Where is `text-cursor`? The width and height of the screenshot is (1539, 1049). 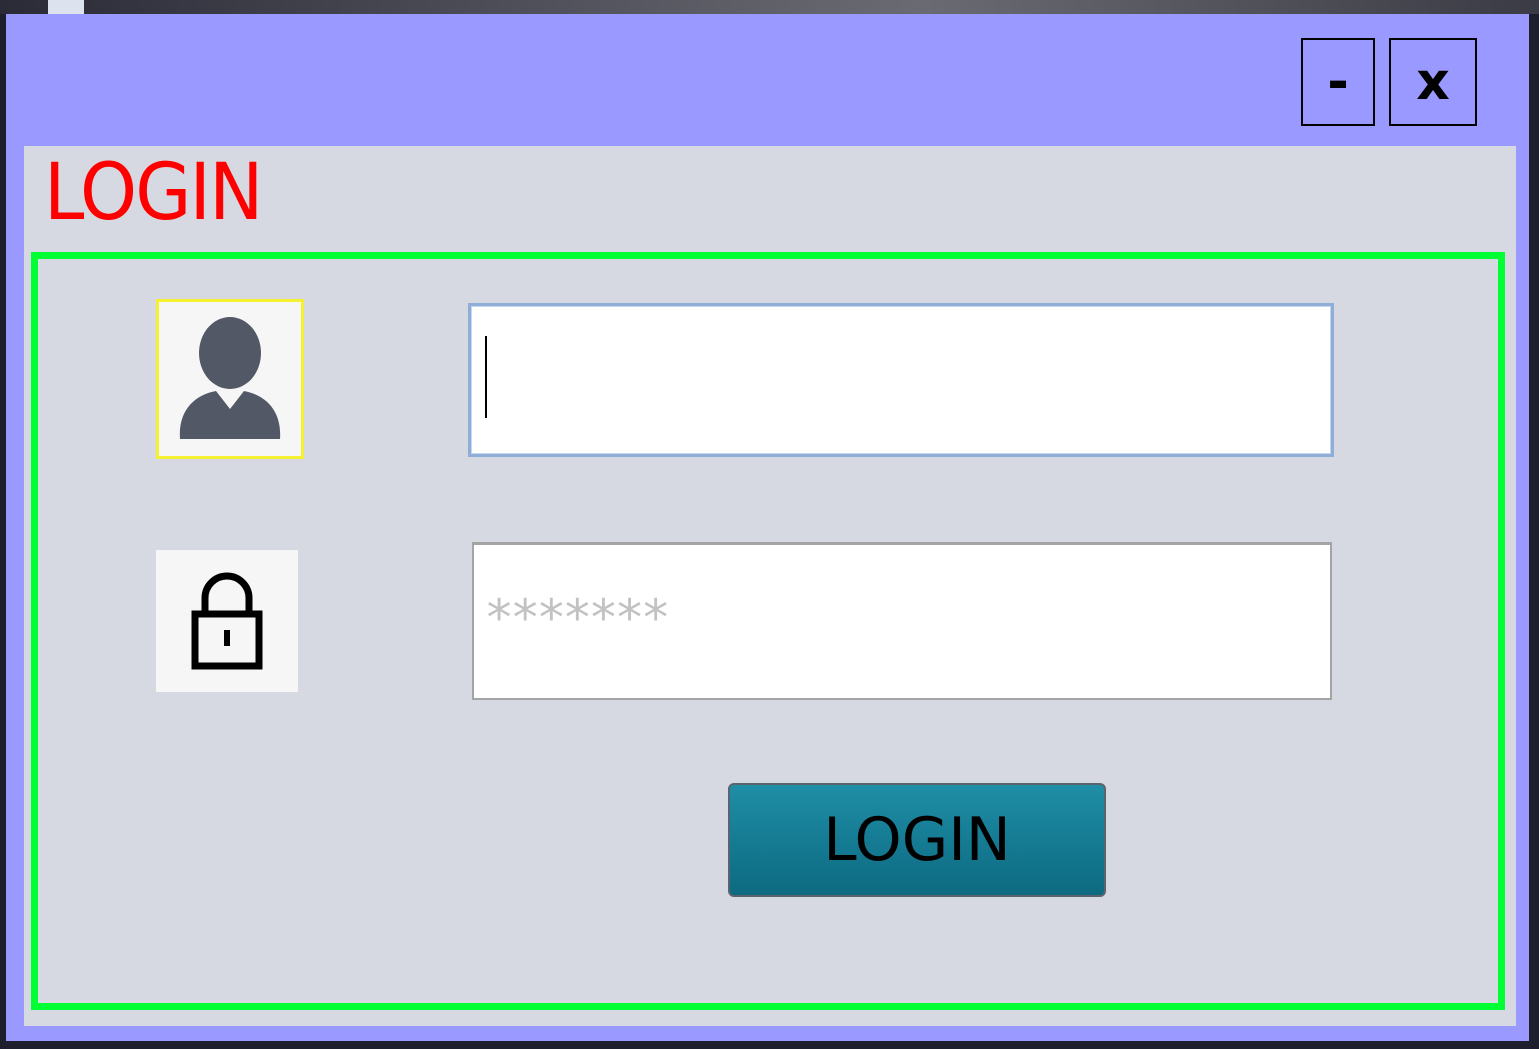 text-cursor is located at coordinates (486, 377).